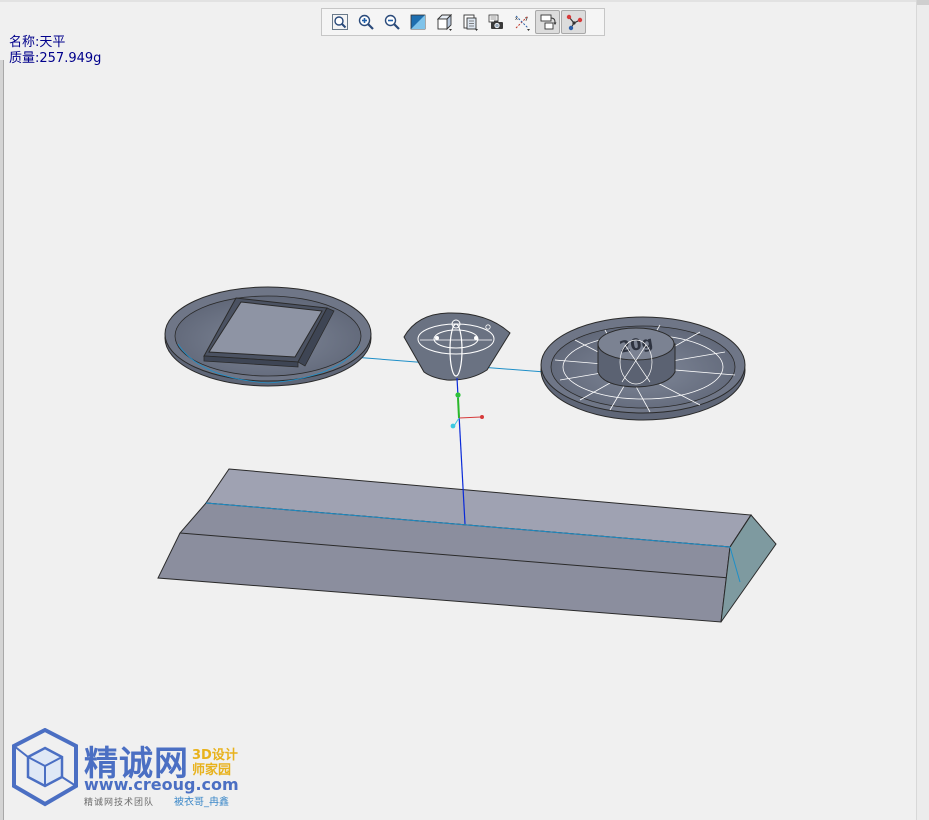  What do you see at coordinates (119, 803) in the screenshot?
I see `brand-team: 精诚网技术团队` at bounding box center [119, 803].